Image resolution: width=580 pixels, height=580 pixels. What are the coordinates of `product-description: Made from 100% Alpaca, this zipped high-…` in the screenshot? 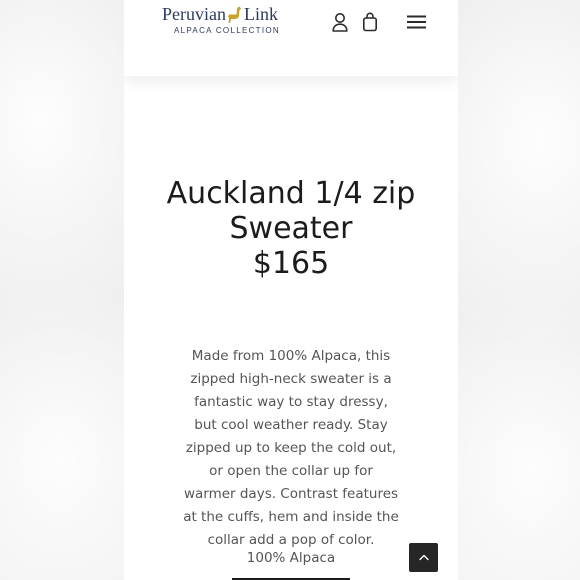 It's located at (291, 448).